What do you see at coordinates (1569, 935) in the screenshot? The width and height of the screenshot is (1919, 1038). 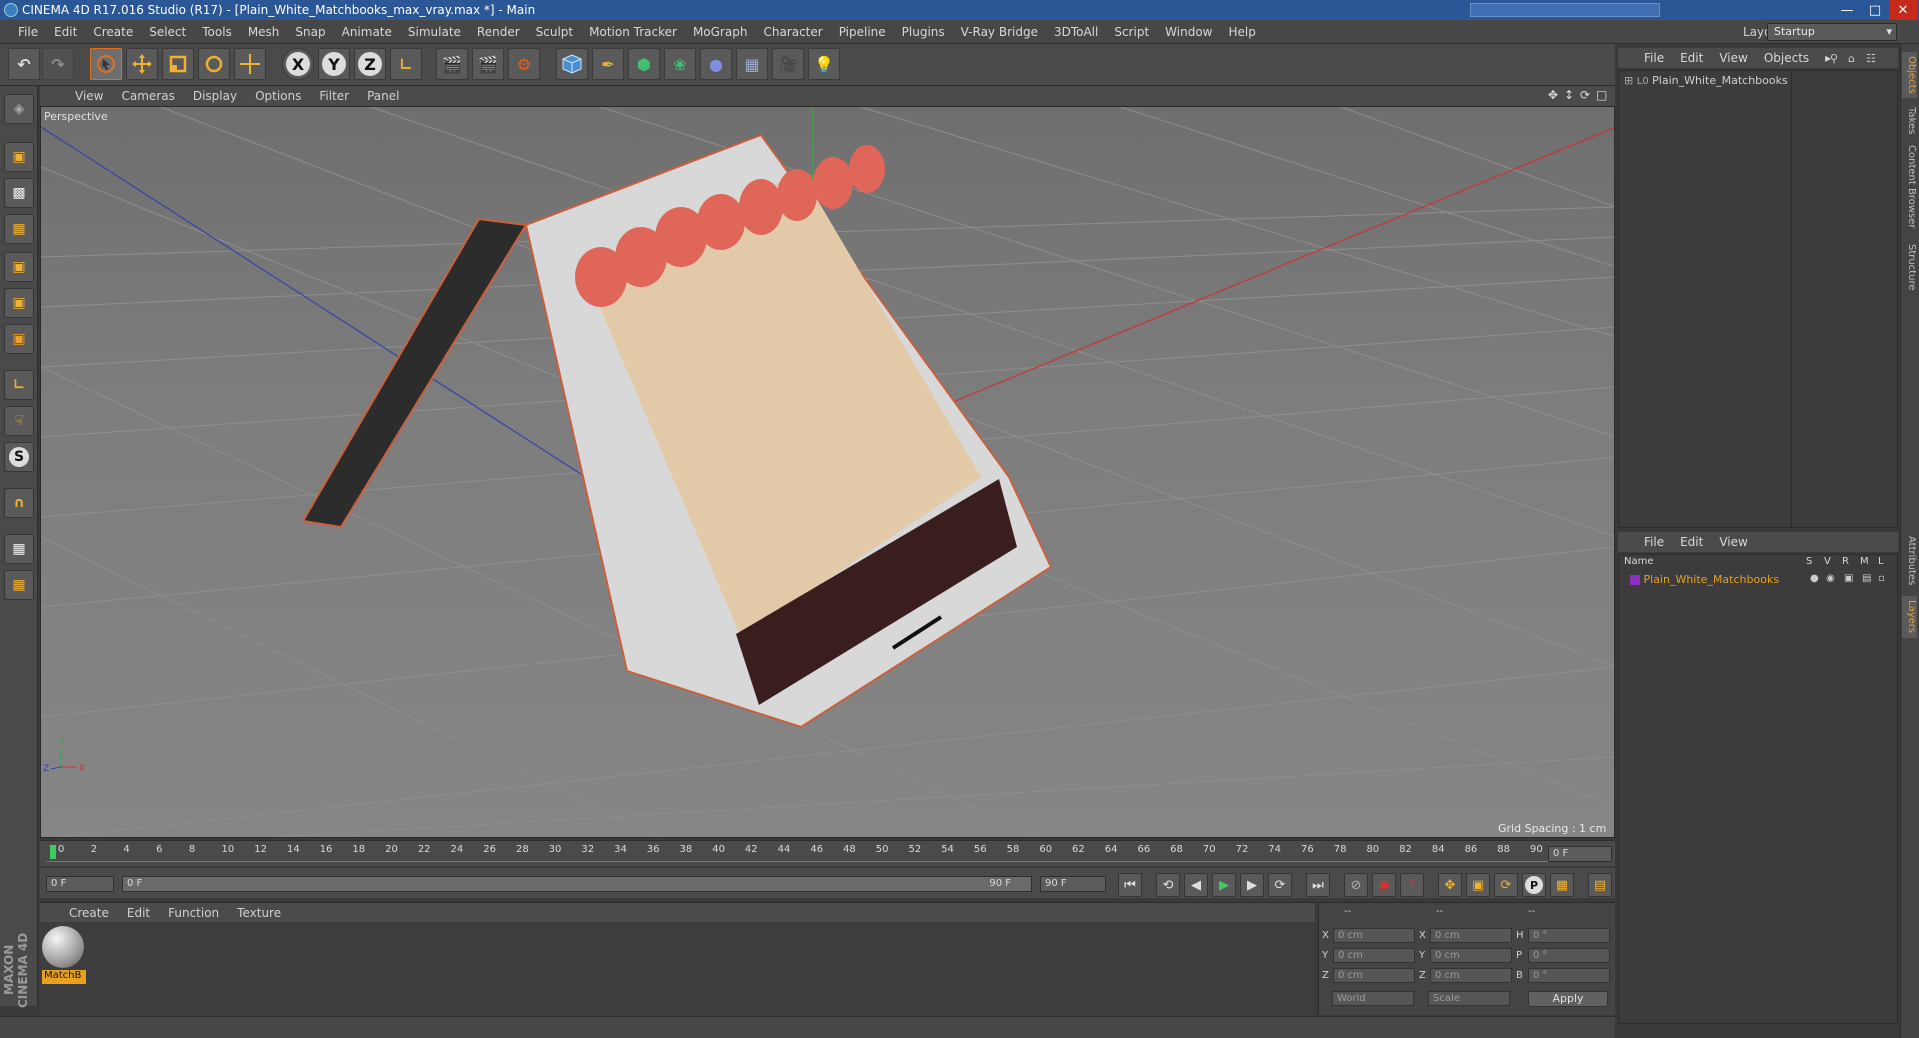 I see `coord-rot-h-field: 0 °` at bounding box center [1569, 935].